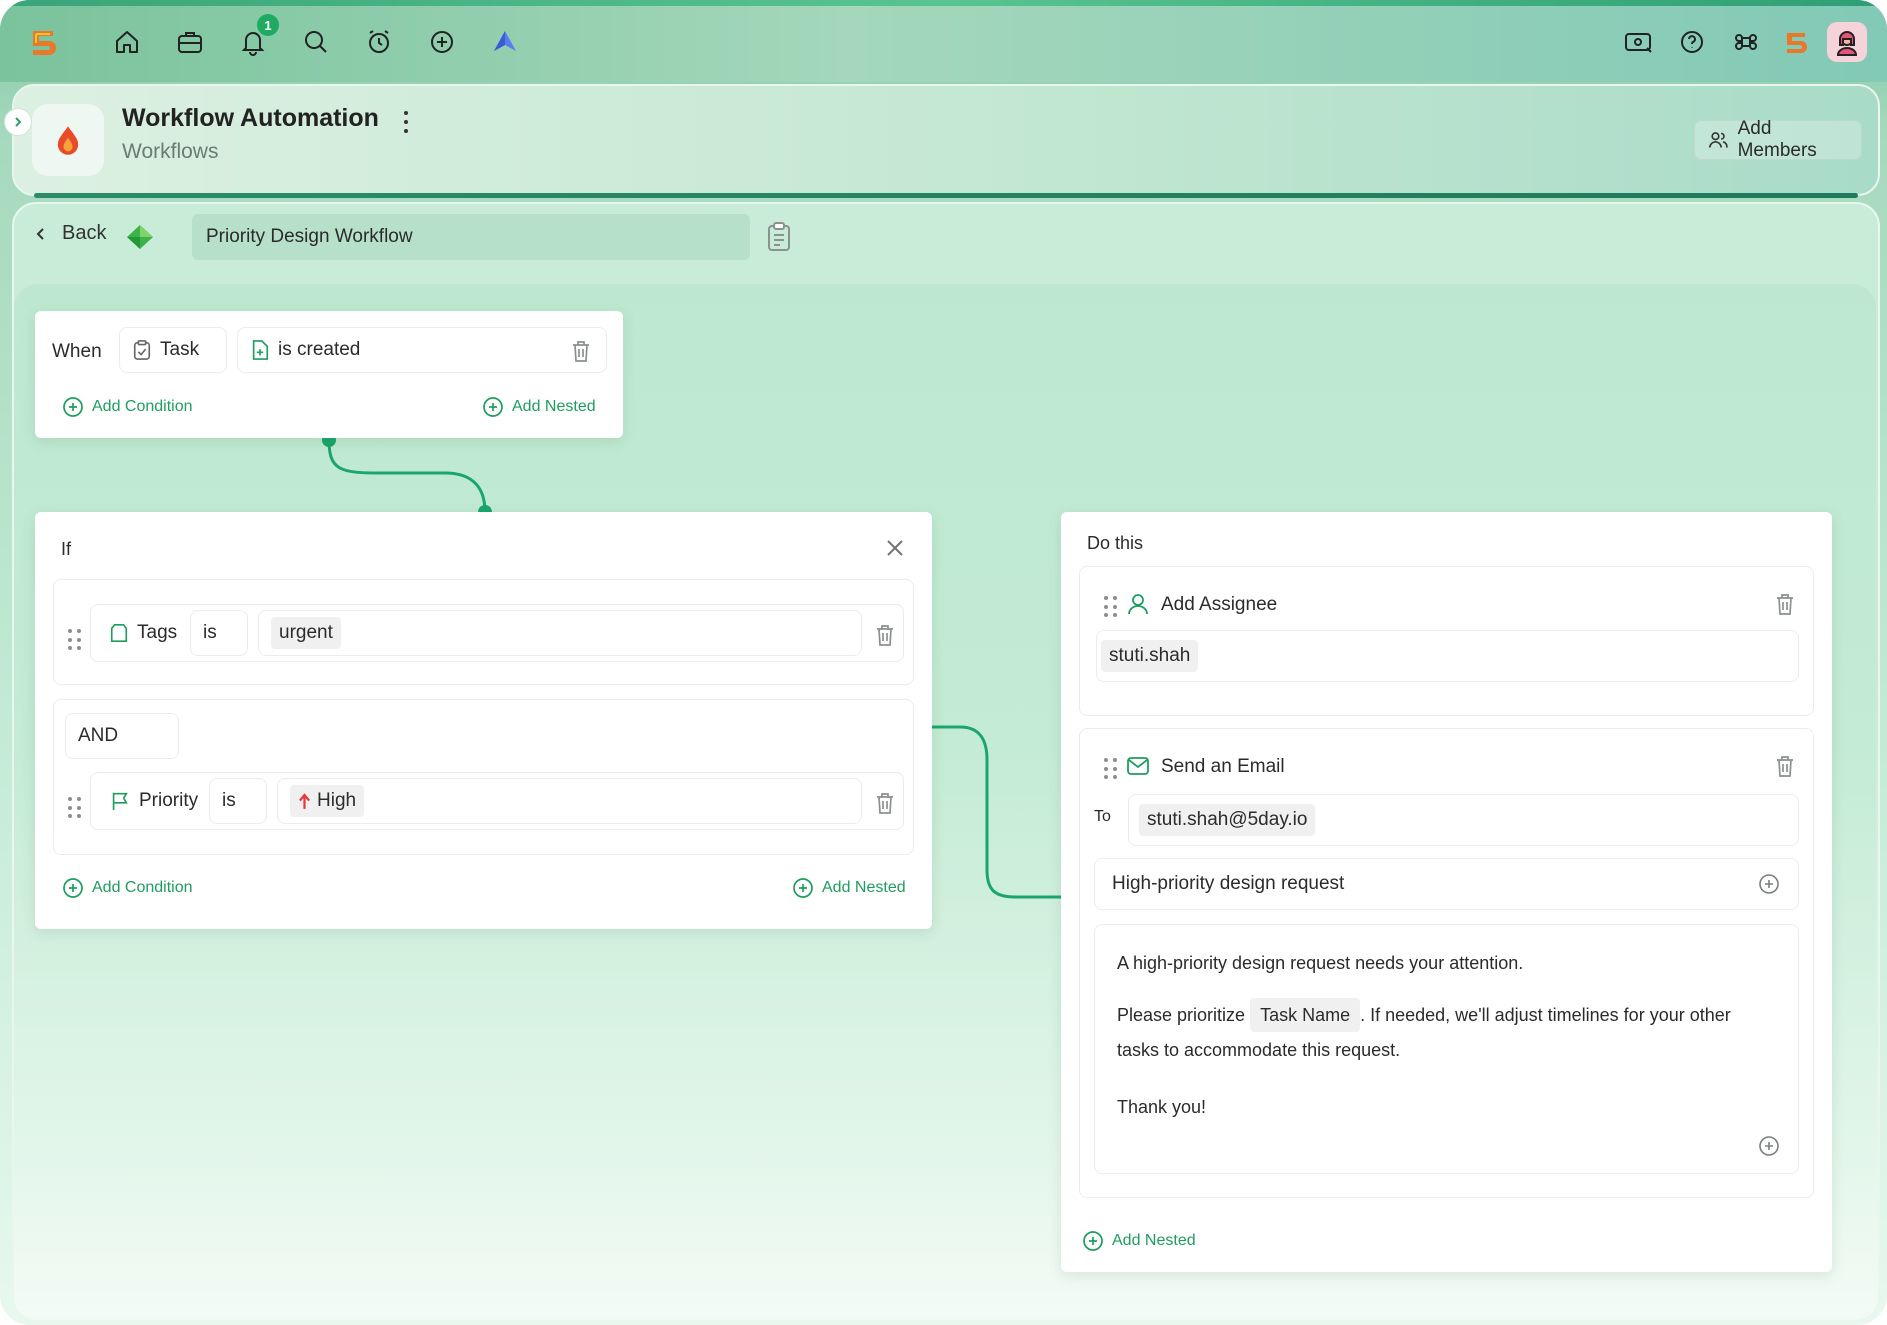 The height and width of the screenshot is (1325, 1887). Describe the element at coordinates (170, 151) in the screenshot. I see `page-subtitle: Workflows` at that location.